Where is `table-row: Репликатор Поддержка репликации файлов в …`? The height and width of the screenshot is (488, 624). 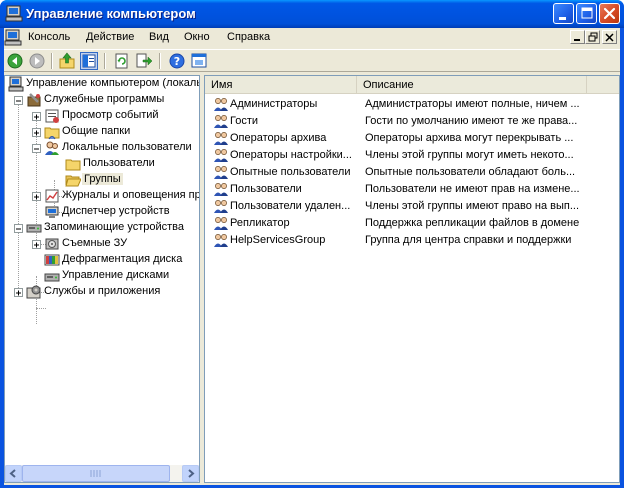 table-row: Репликатор Поддержка репликации файлов в … is located at coordinates (412, 223).